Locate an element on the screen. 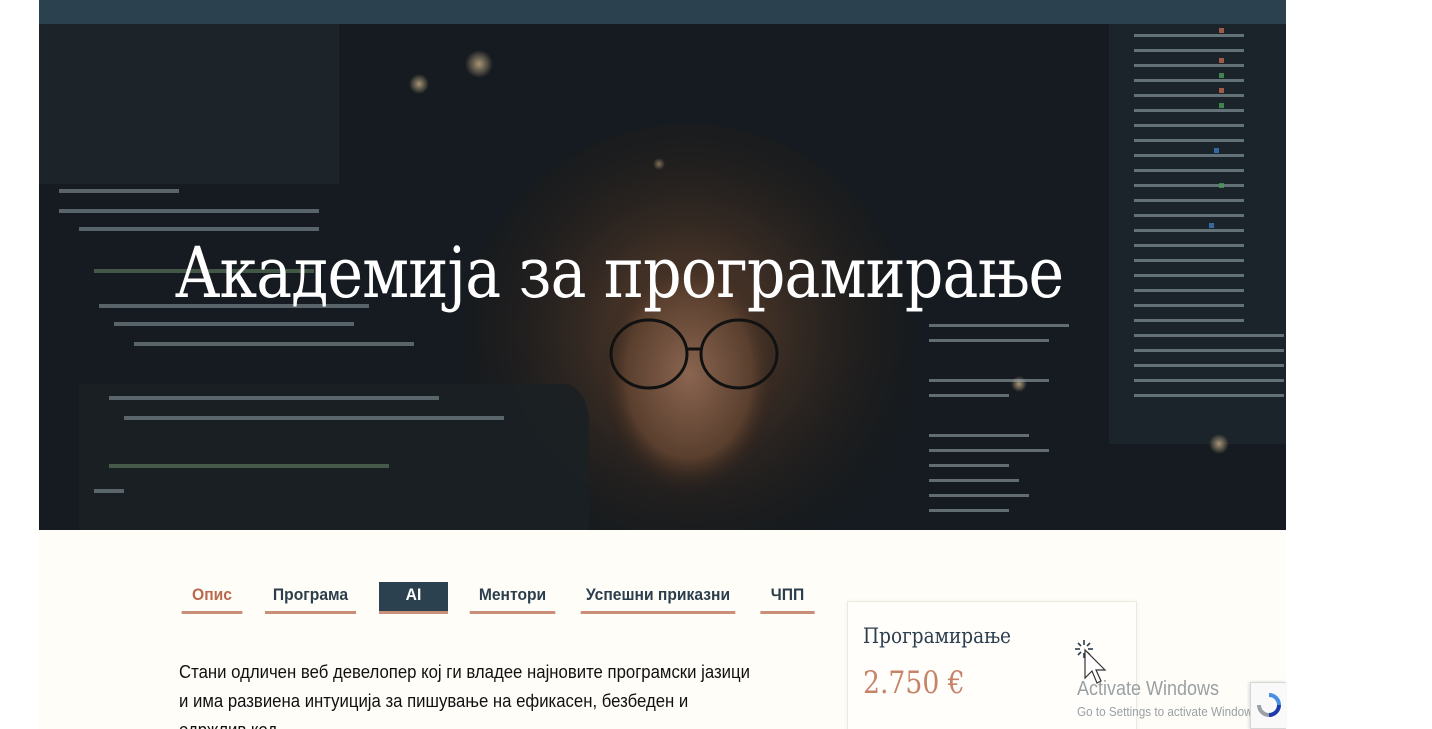  tab-description: Опис is located at coordinates (212, 598).